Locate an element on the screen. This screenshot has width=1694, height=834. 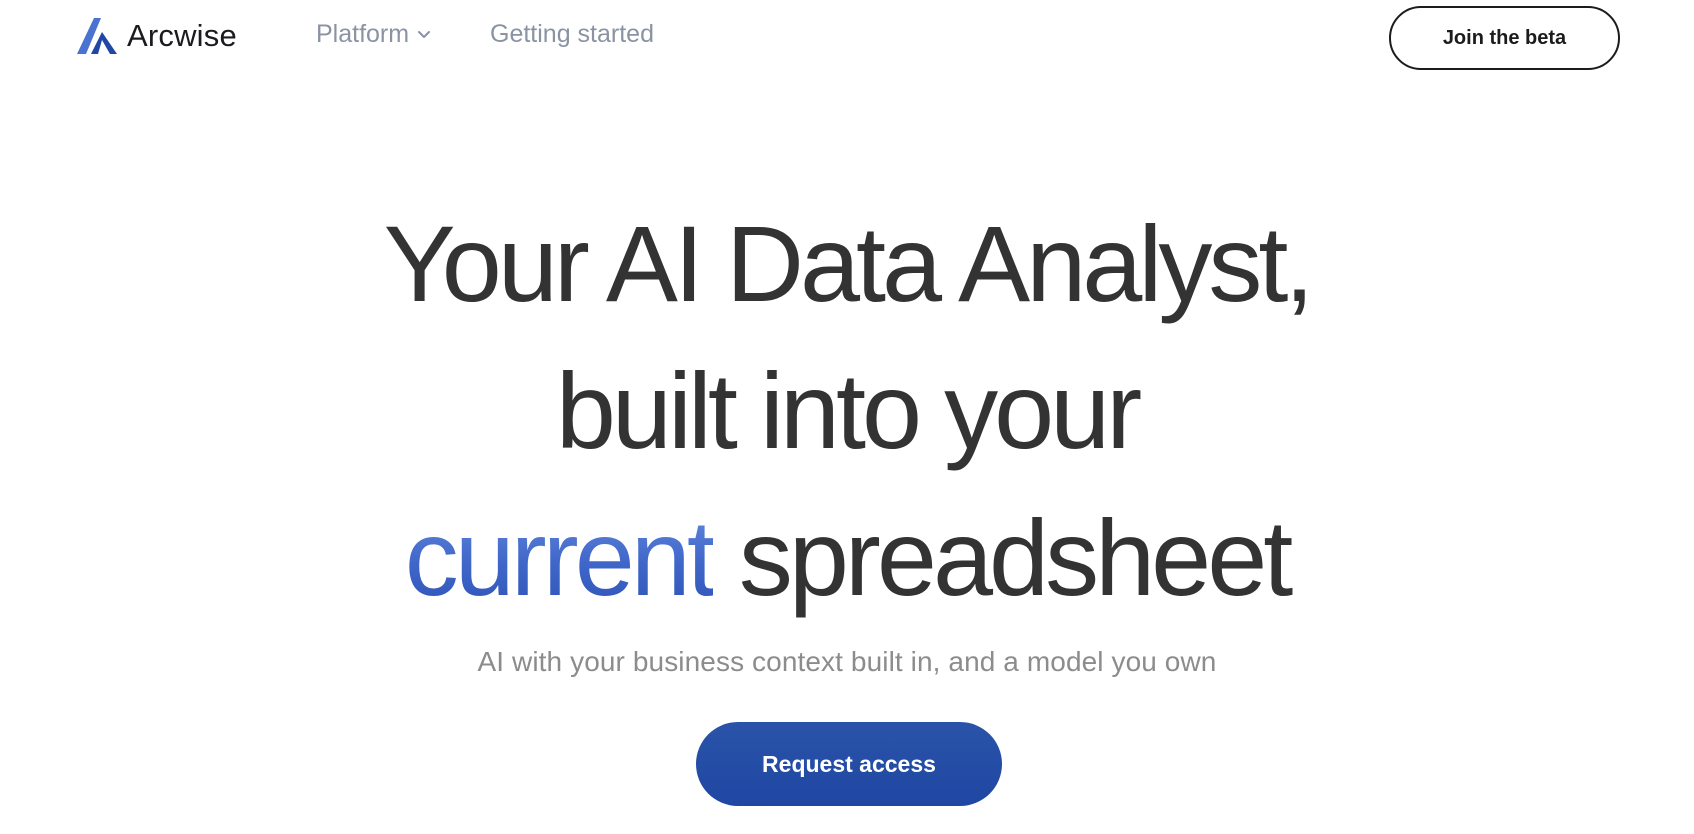
hero-title-accent-word: current is located at coordinates (560, 557).